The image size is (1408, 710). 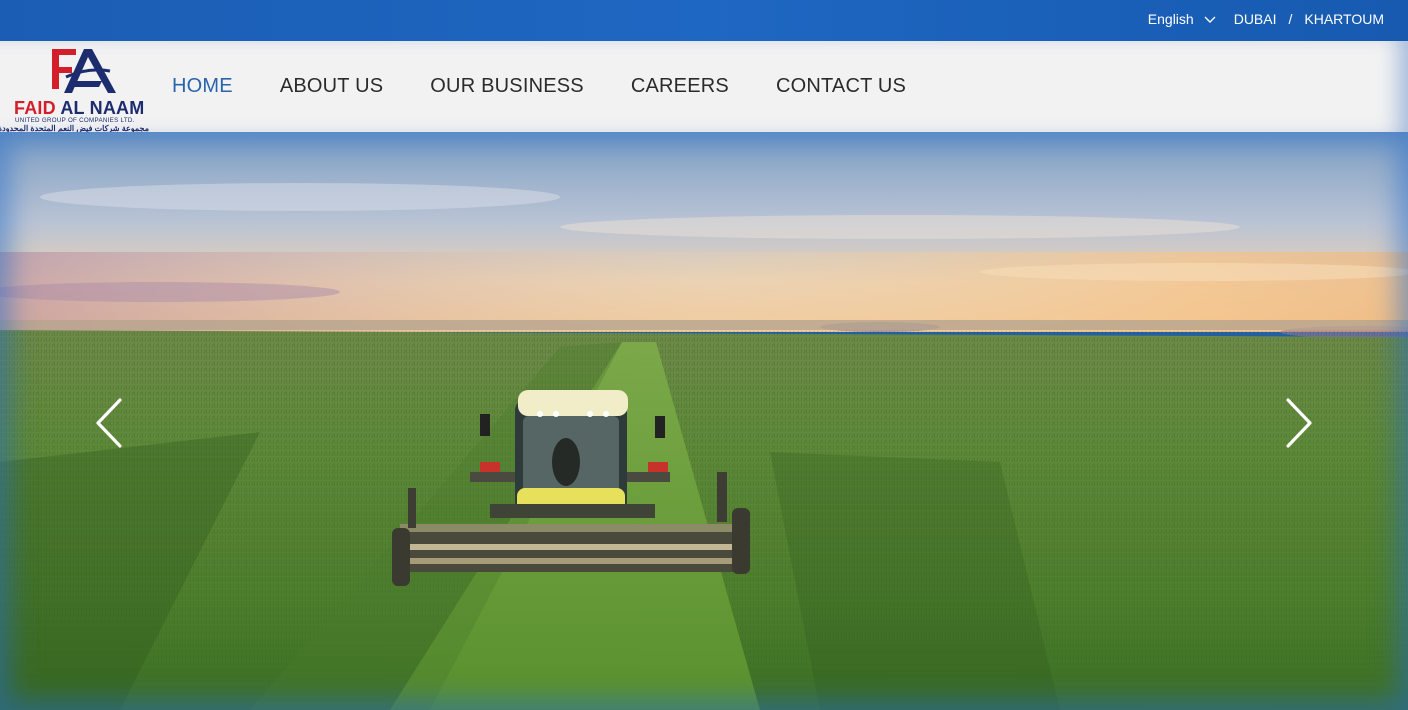 I want to click on nav-item-about-us: ABOUT US, so click(x=331, y=86).